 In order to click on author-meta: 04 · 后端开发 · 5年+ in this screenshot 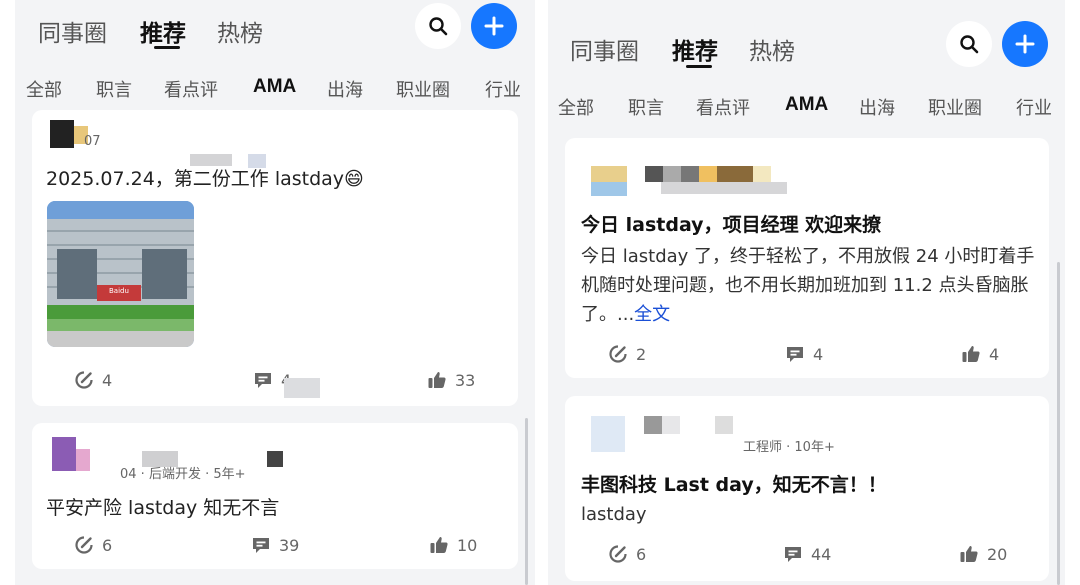, I will do `click(183, 474)`.